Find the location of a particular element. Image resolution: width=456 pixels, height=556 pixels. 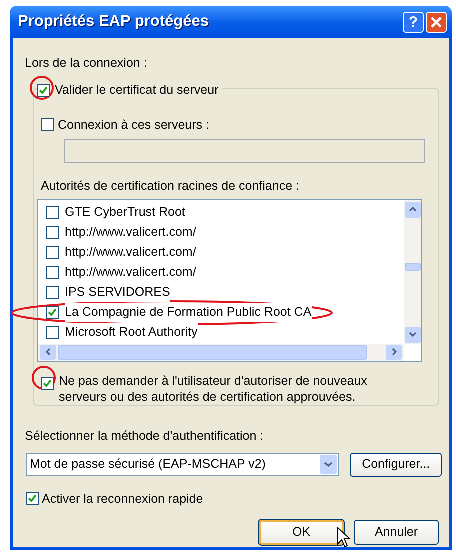

dropdown-icon is located at coordinates (329, 464).